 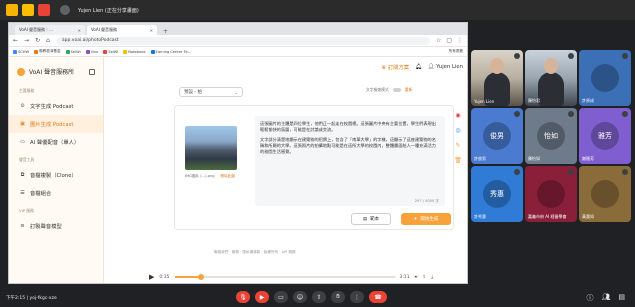 I want to click on sidebar-item-label: 文字生成 Podcast, so click(x=52, y=107).